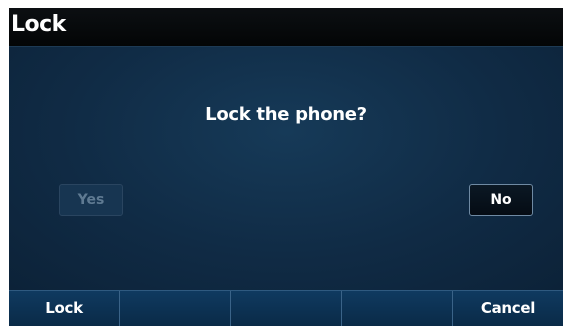 This screenshot has height=330, width=572. I want to click on no-button: No, so click(501, 200).